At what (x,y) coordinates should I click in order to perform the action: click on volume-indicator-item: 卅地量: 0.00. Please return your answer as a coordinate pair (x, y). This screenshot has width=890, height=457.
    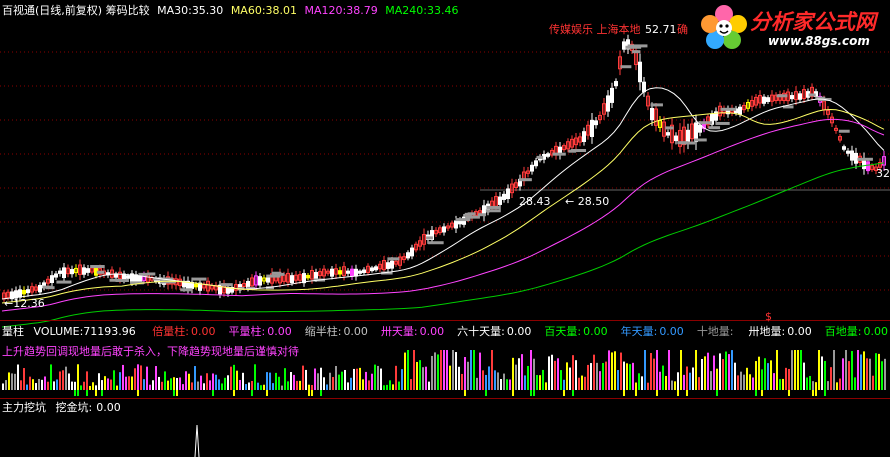
    Looking at the image, I should click on (780, 331).